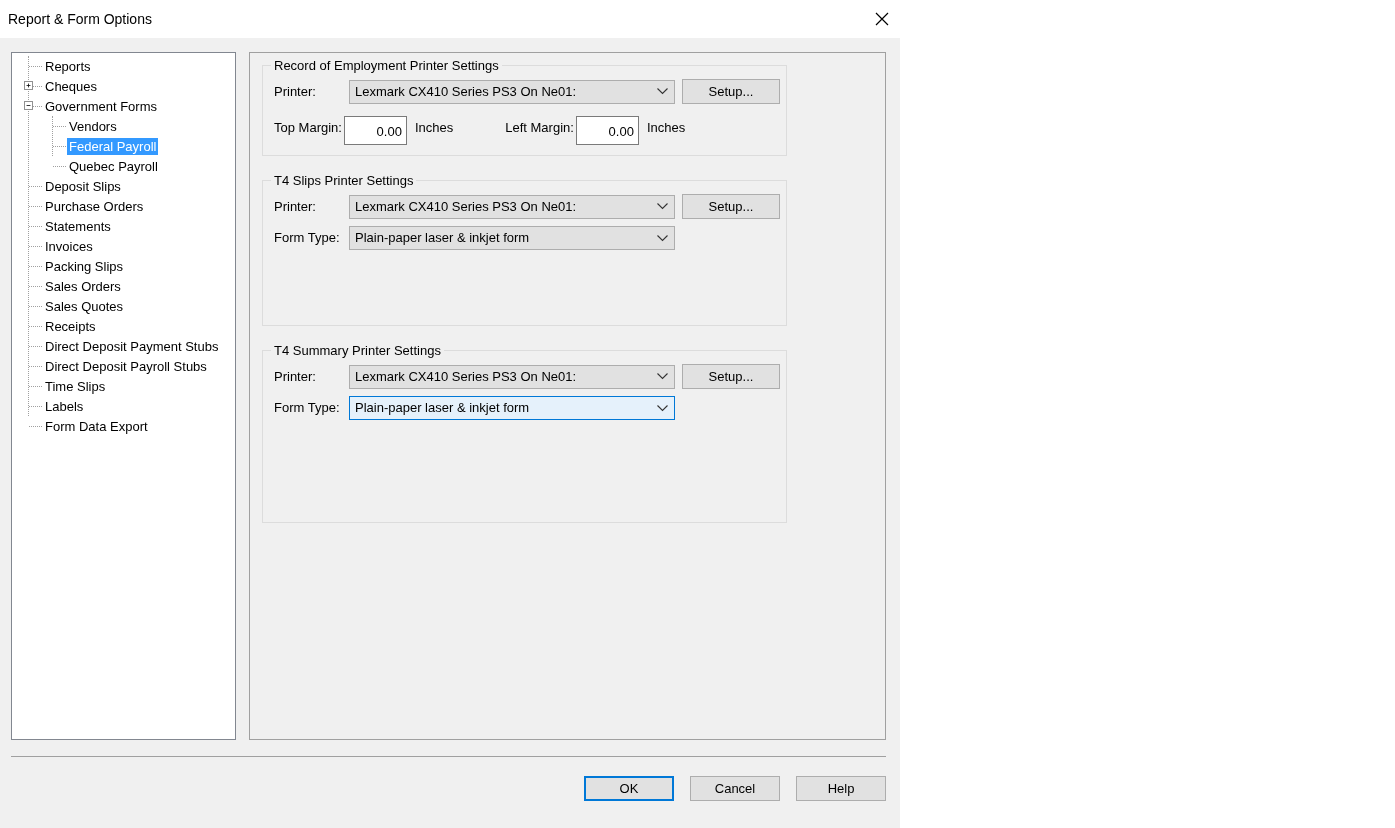 This screenshot has height=828, width=1395. I want to click on close-icon, so click(882, 19).